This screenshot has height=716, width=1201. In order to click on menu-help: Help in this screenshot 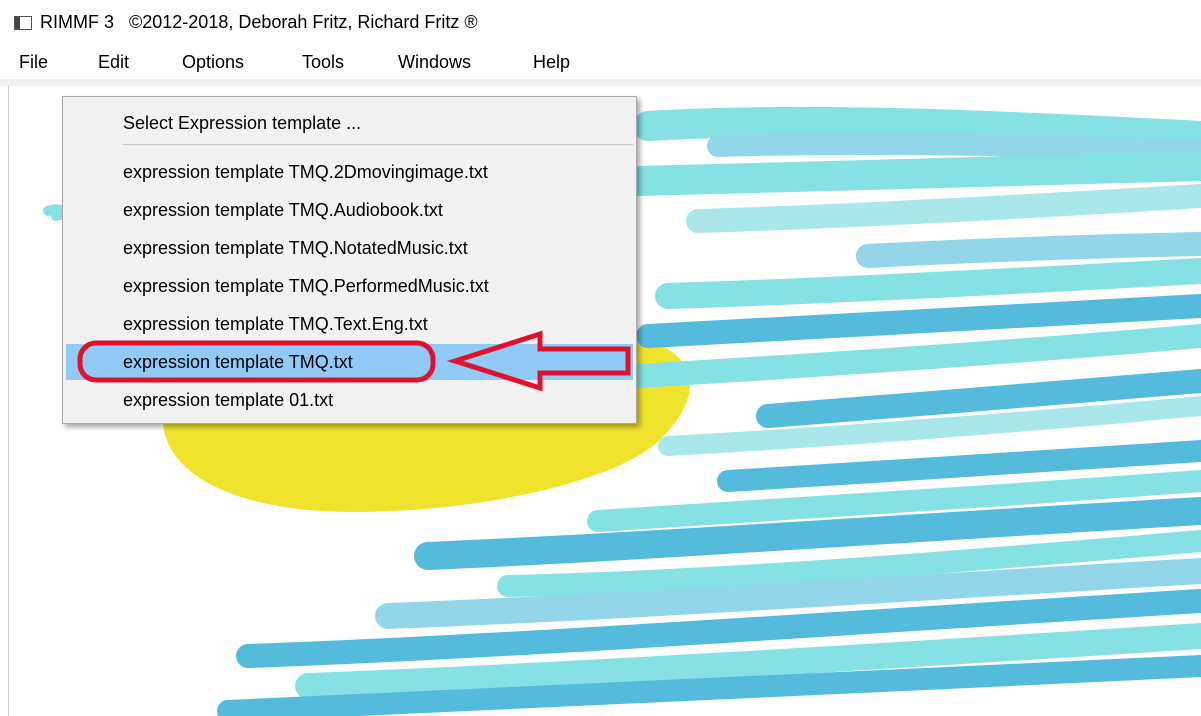, I will do `click(551, 62)`.